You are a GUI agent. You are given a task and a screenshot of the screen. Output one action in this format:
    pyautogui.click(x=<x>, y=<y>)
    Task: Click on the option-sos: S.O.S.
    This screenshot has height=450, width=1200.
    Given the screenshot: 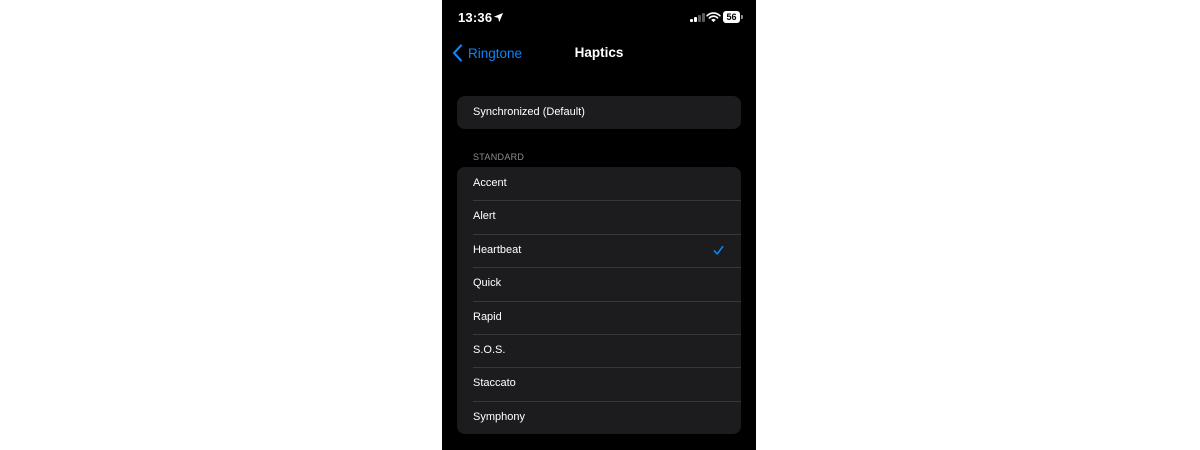 What is the action you would take?
    pyautogui.click(x=599, y=350)
    